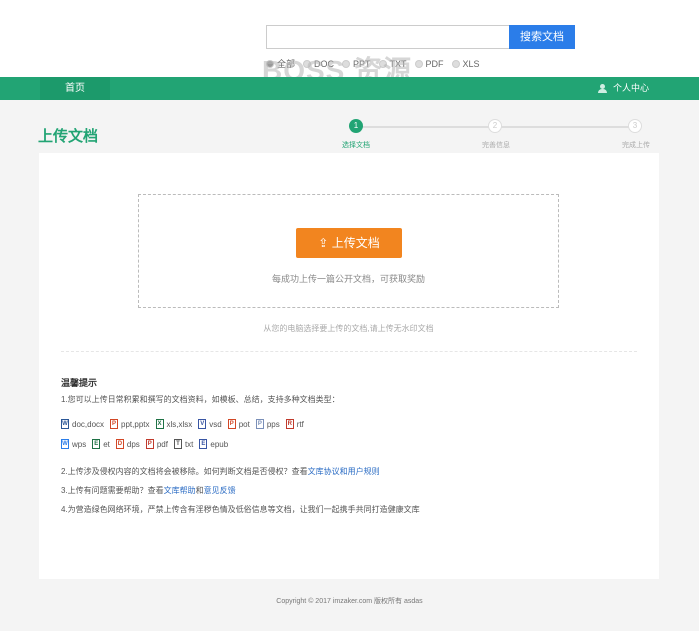 The image size is (699, 631). Describe the element at coordinates (75, 88) in the screenshot. I see `nav-home-link: 首页` at that location.